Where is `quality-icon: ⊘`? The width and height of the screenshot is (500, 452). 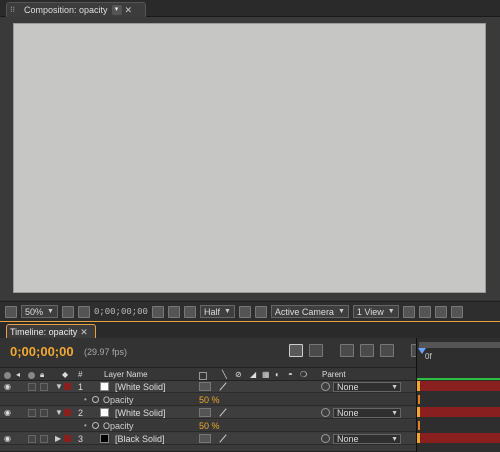 quality-icon: ⊘ is located at coordinates (238, 374).